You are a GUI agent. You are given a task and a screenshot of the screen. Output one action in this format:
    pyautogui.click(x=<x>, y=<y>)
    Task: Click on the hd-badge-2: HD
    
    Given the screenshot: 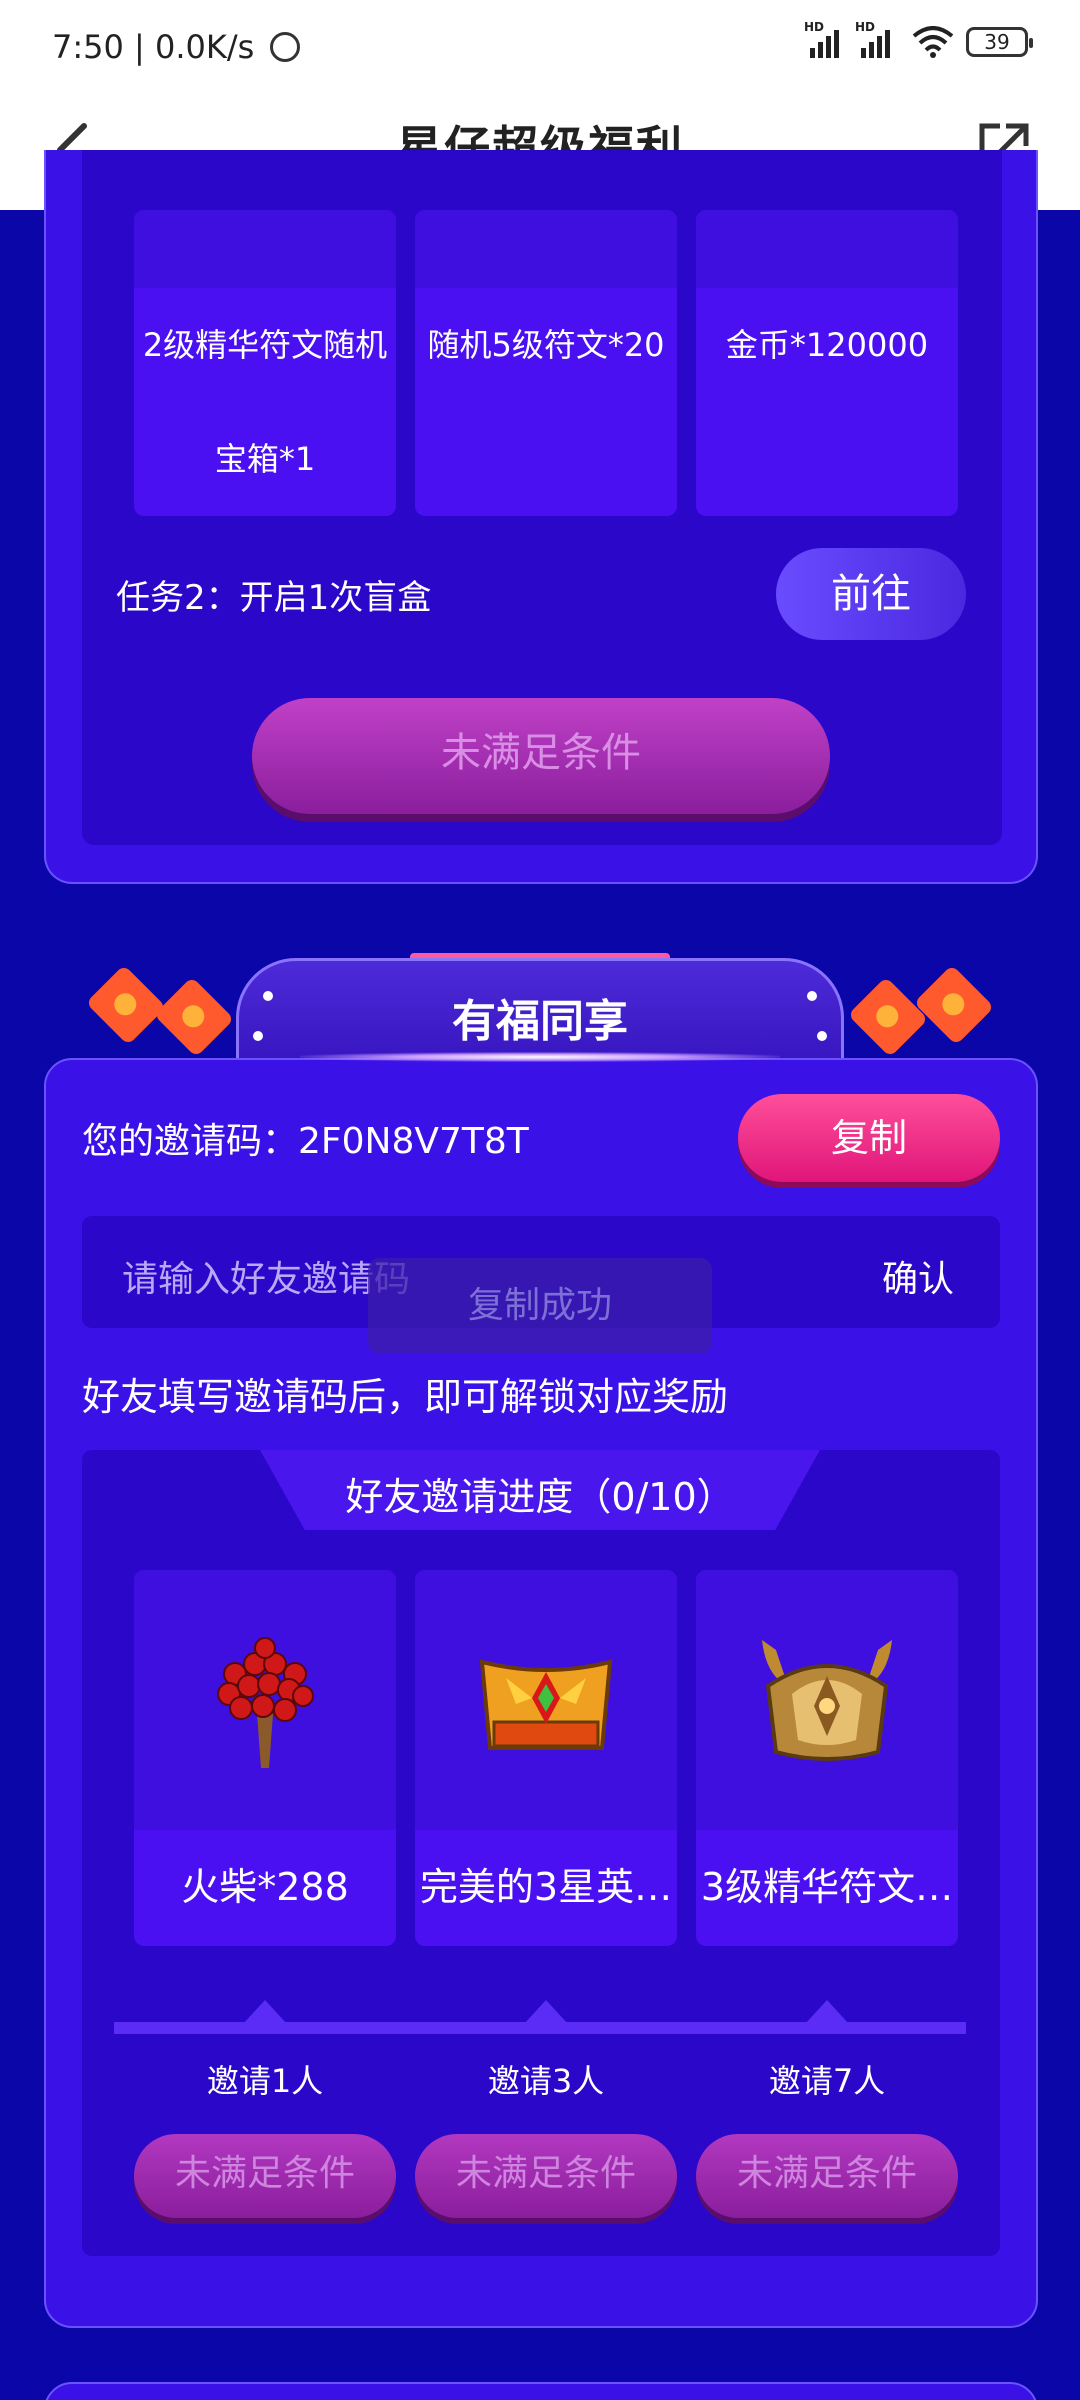 What is the action you would take?
    pyautogui.click(x=865, y=27)
    